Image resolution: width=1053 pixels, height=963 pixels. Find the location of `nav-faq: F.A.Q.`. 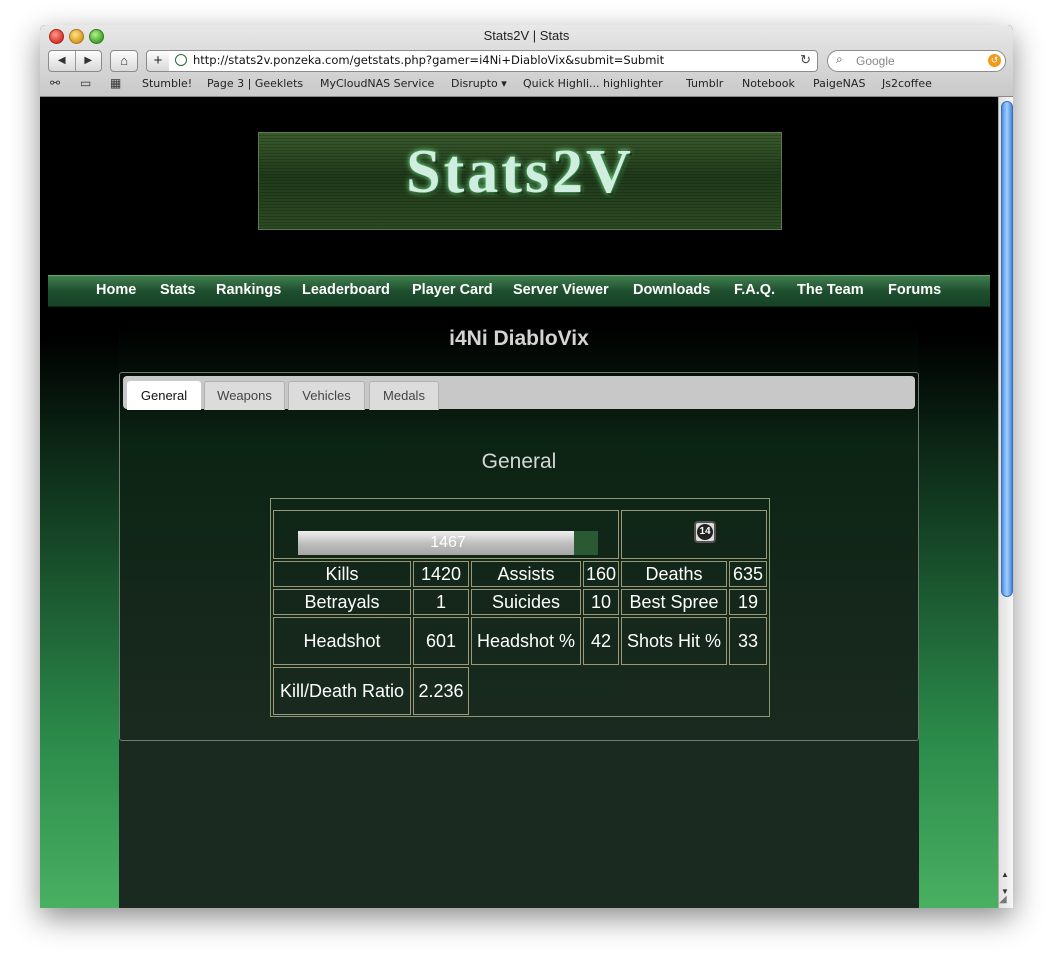

nav-faq: F.A.Q. is located at coordinates (754, 290).